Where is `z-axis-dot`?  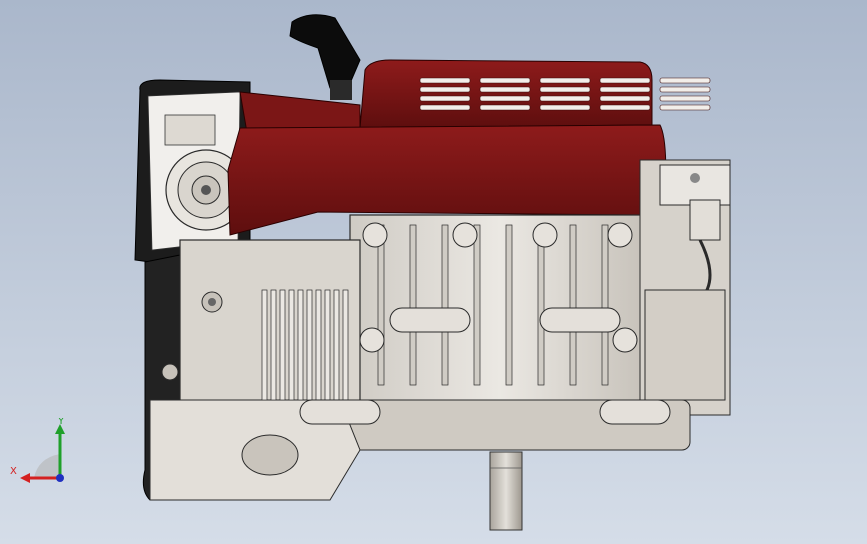 z-axis-dot is located at coordinates (60, 478).